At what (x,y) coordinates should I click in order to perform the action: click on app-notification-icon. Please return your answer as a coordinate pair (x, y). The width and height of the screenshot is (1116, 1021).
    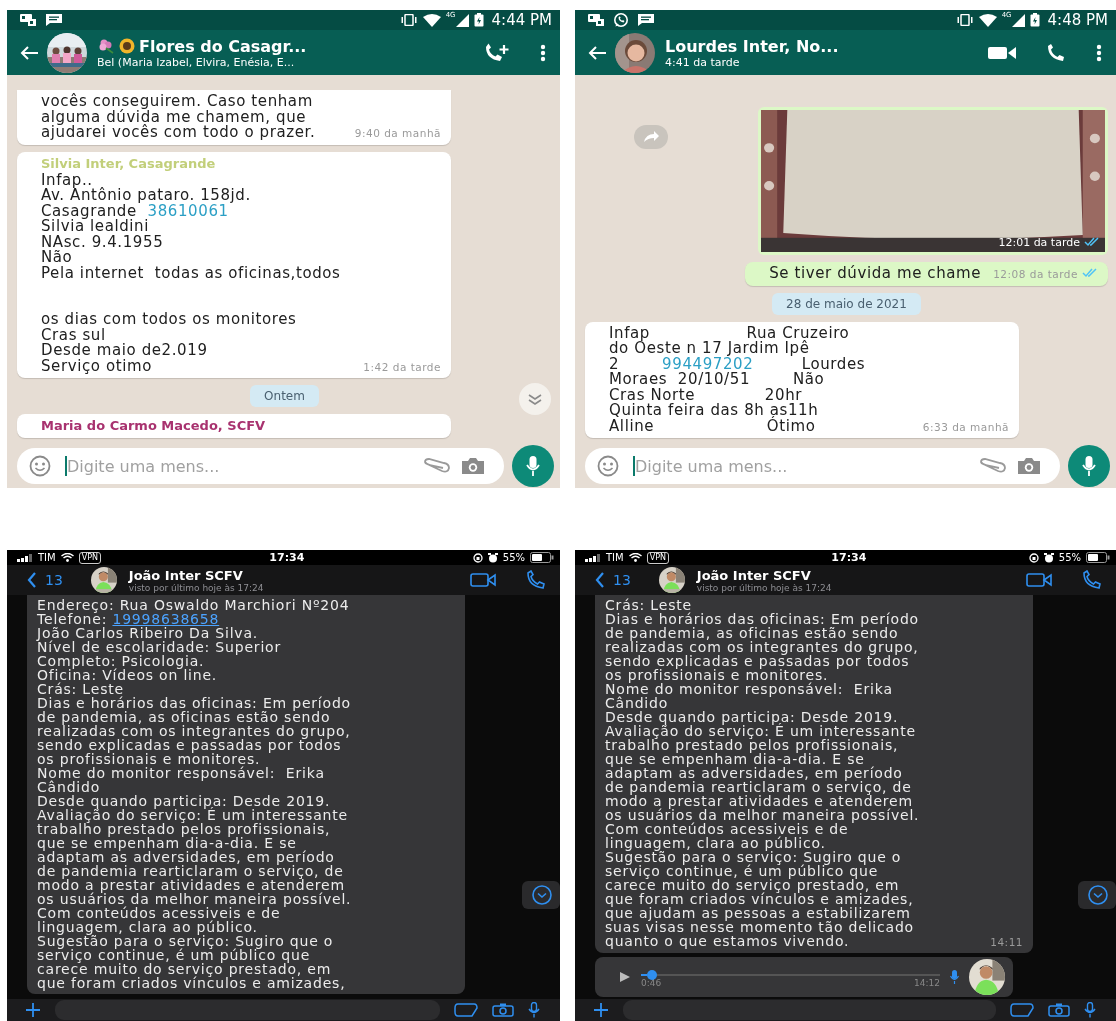
    Looking at the image, I should click on (28, 20).